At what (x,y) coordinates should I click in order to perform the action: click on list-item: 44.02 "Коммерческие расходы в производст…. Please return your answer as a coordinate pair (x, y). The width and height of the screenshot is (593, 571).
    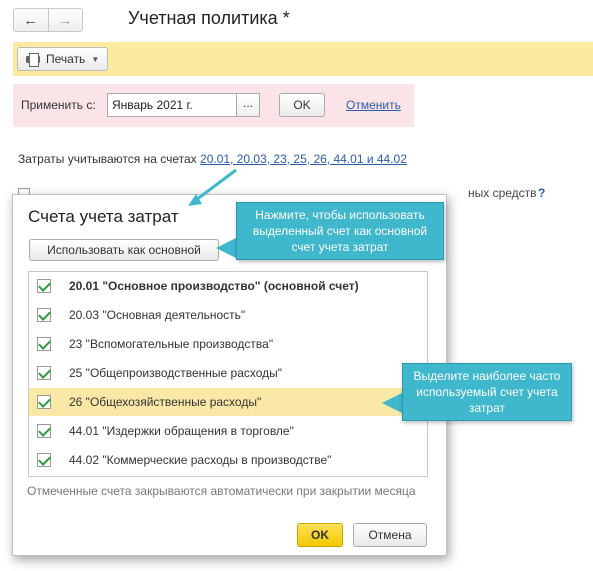
    Looking at the image, I should click on (228, 460).